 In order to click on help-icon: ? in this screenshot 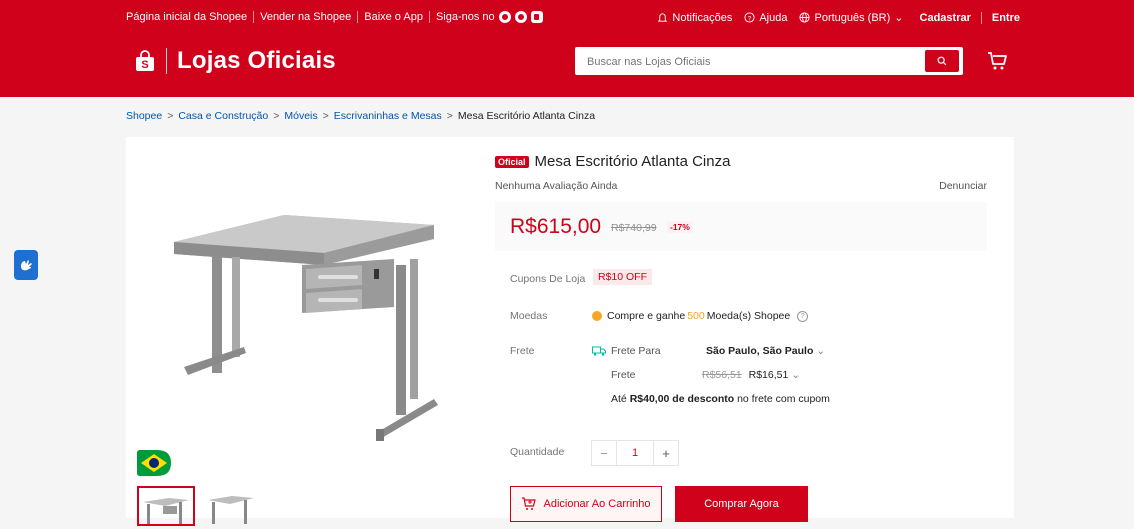, I will do `click(749, 17)`.